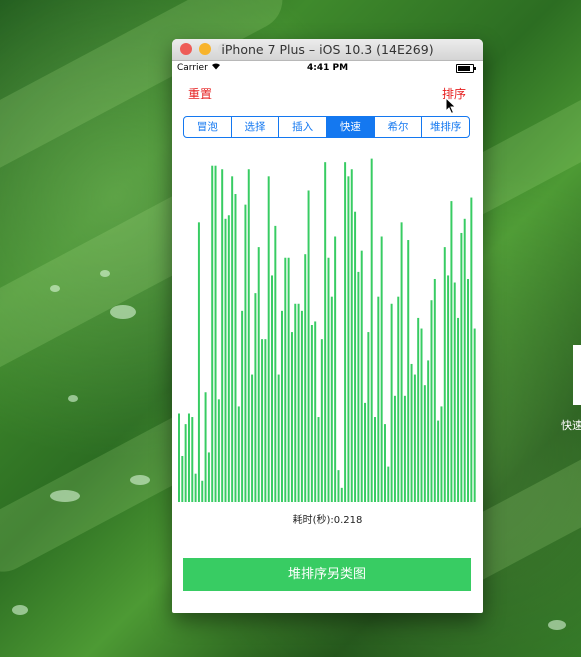 The width and height of the screenshot is (581, 657). I want to click on segment-bubble: 冒泡, so click(208, 127).